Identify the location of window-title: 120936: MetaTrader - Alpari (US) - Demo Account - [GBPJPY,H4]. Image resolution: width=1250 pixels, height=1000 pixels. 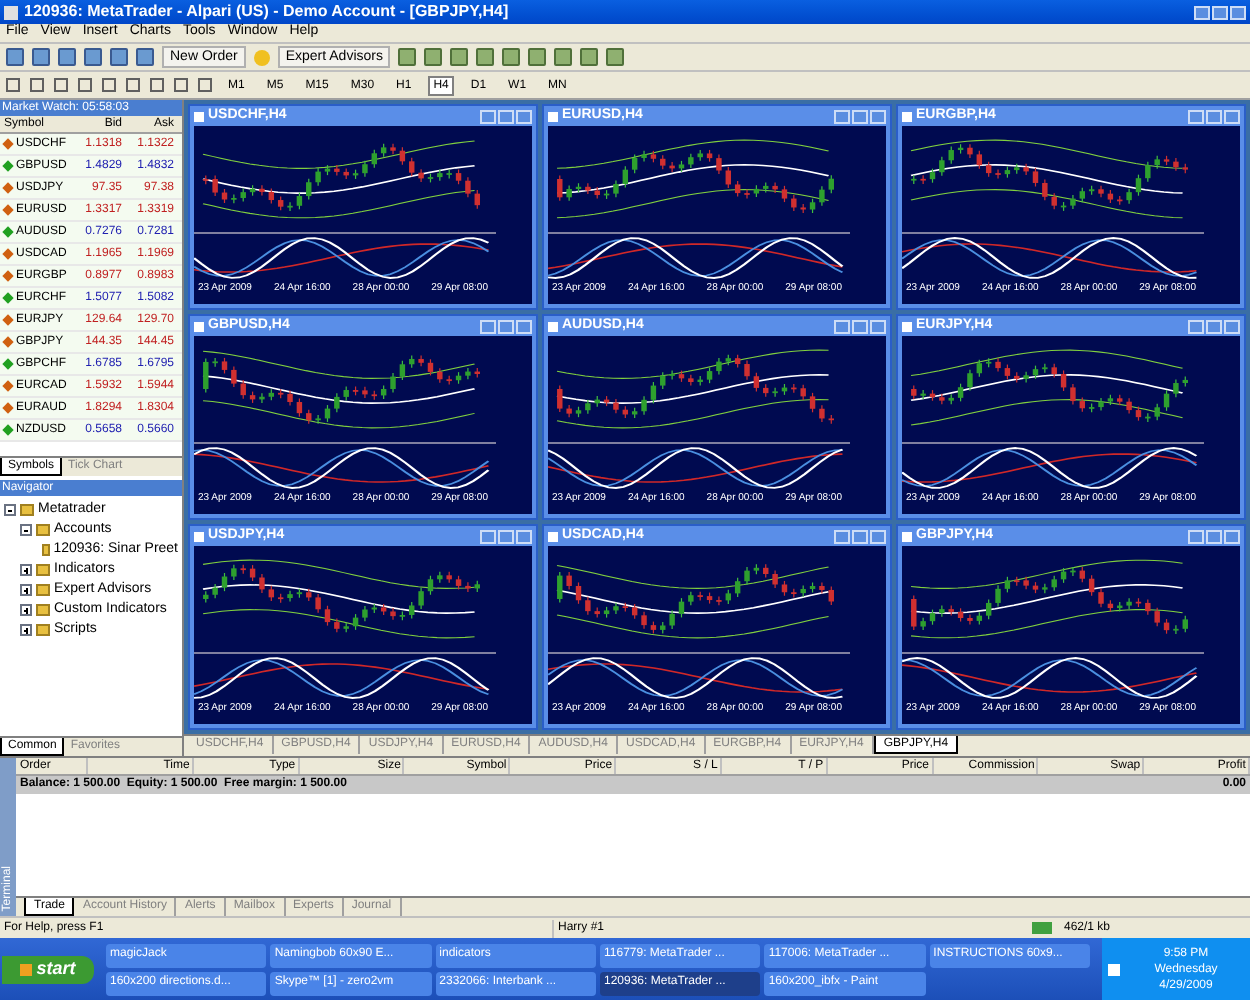
(266, 11).